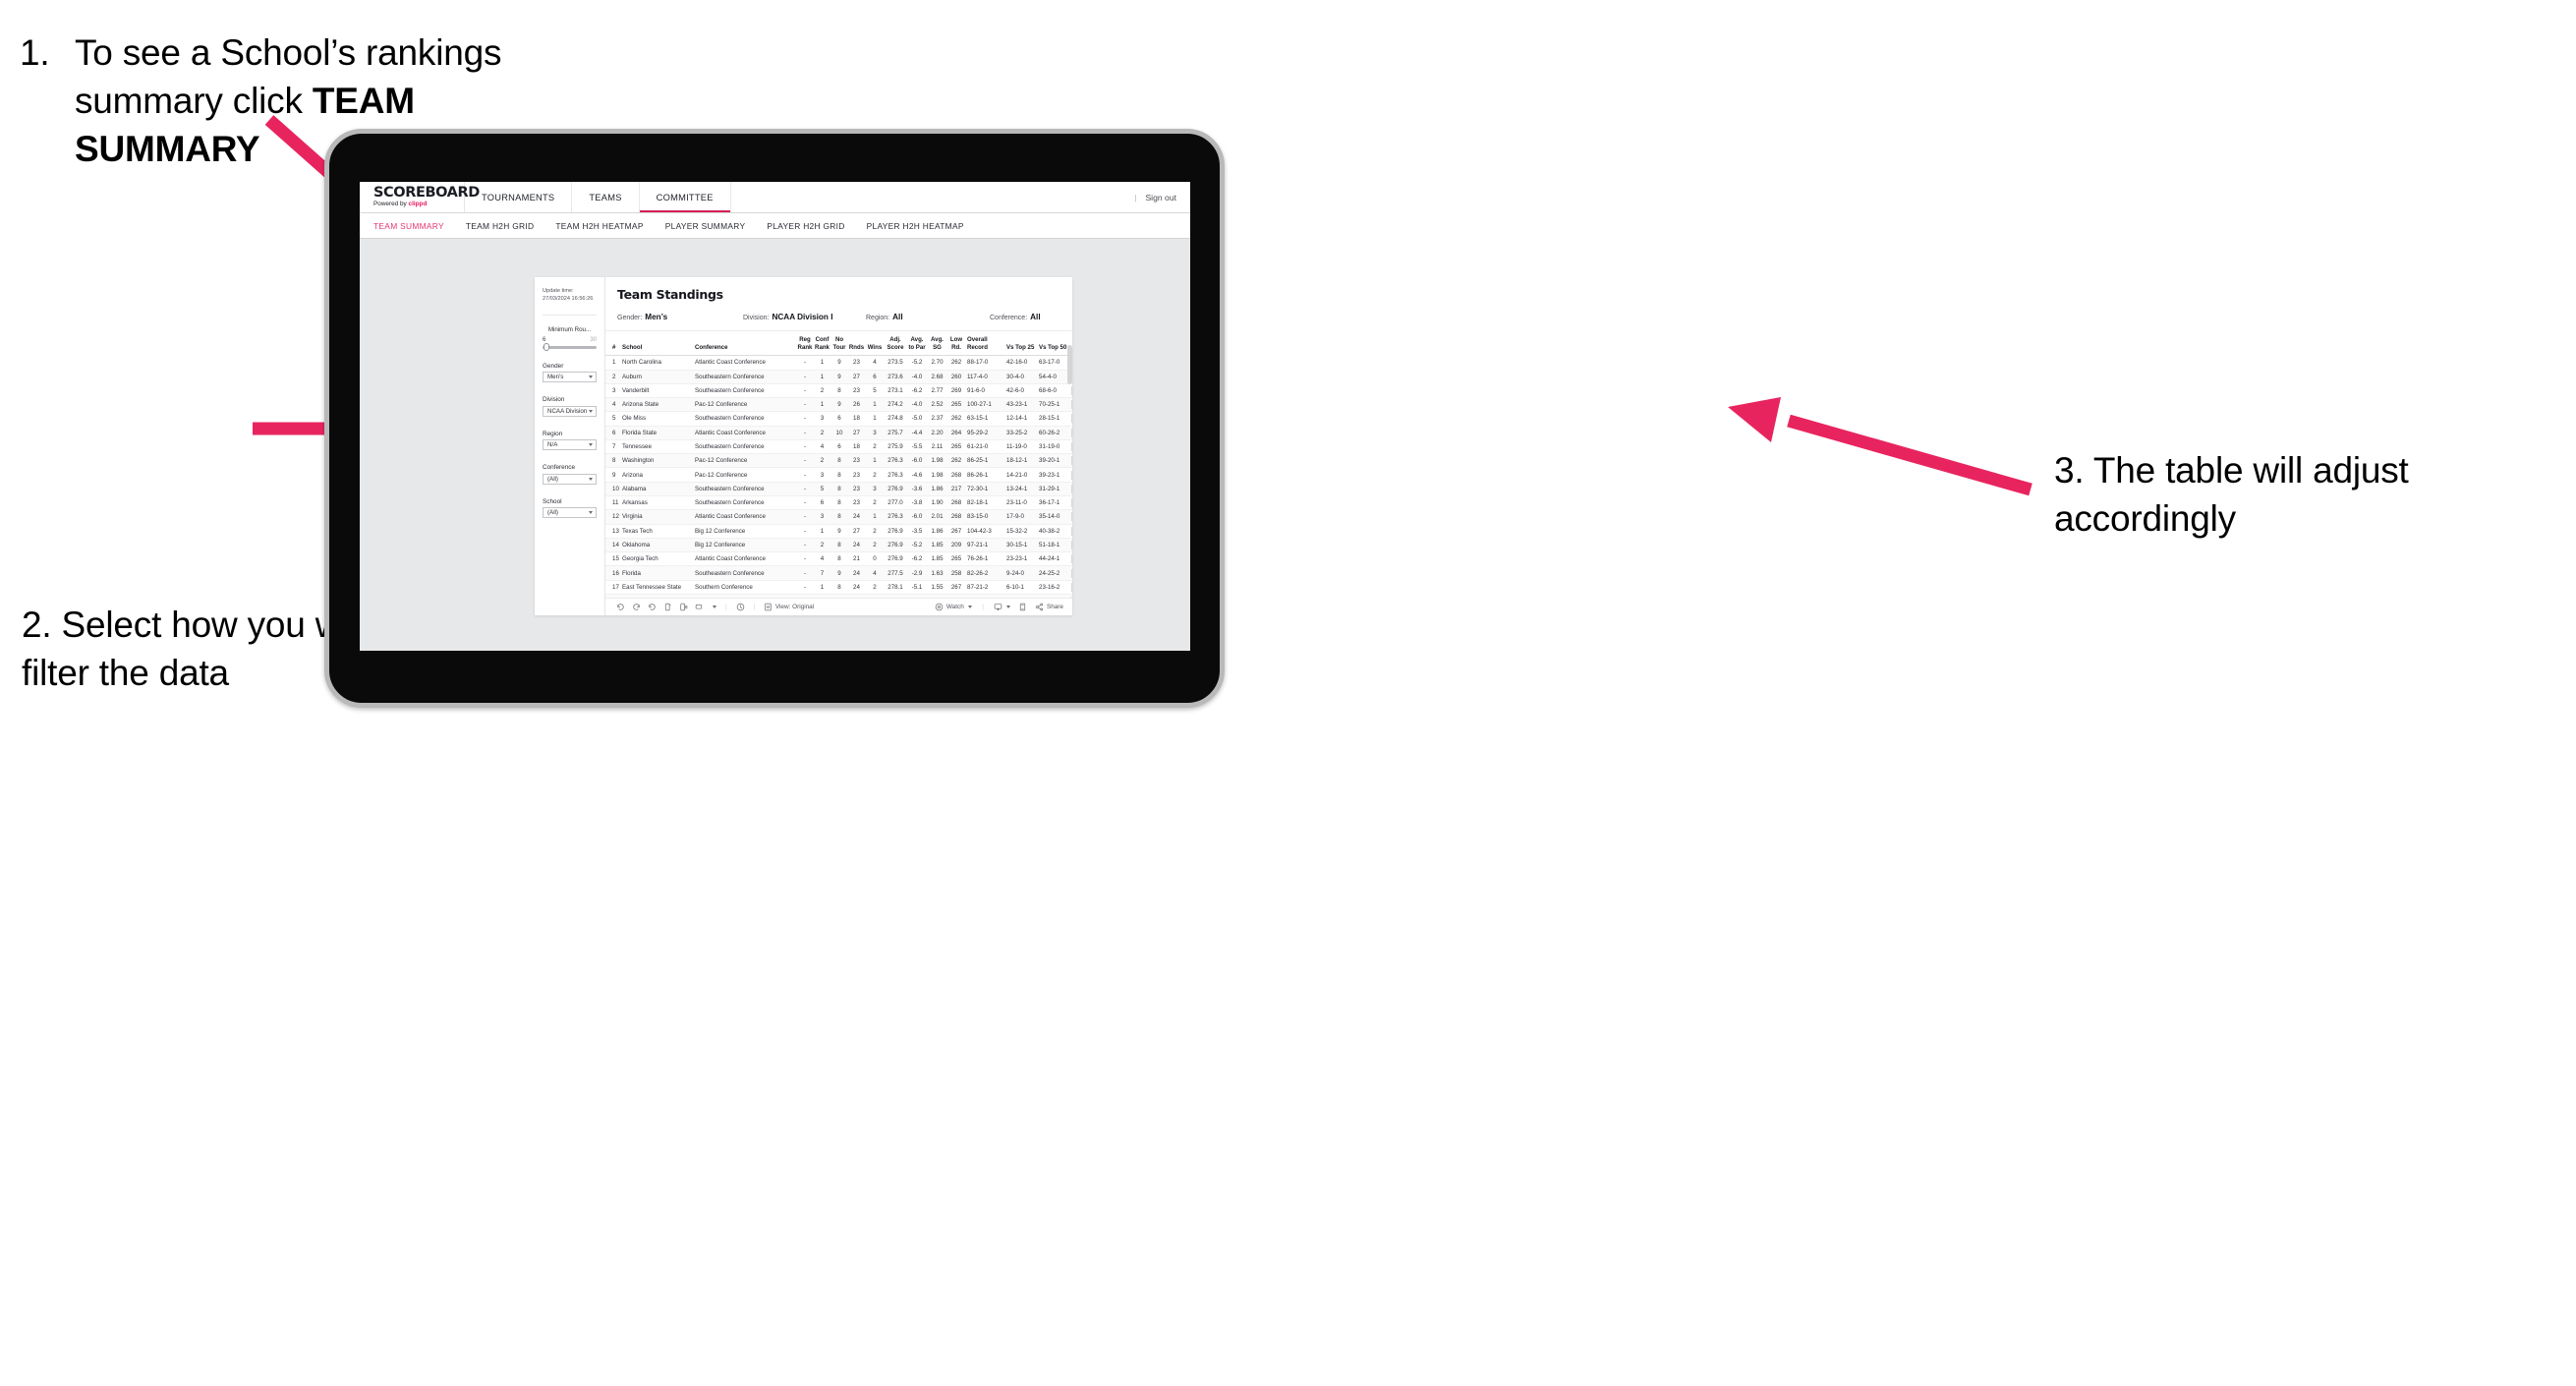 This screenshot has height=1386, width=2576. I want to click on subnav-item-team-summary: TEAM SUMMARY, so click(409, 226).